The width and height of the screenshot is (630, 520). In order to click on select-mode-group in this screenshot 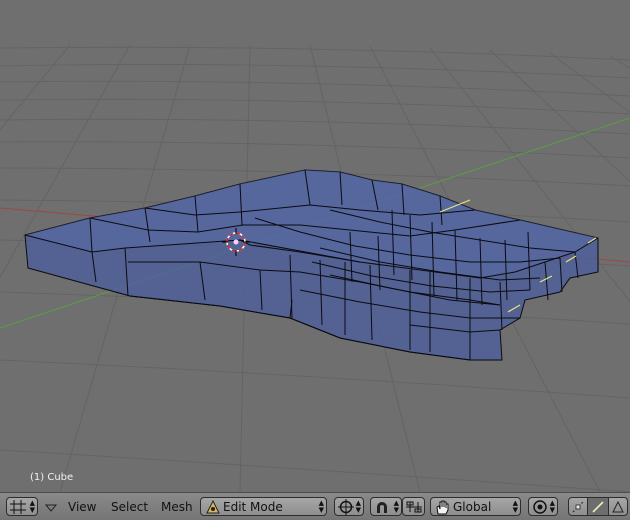, I will do `click(598, 506)`.